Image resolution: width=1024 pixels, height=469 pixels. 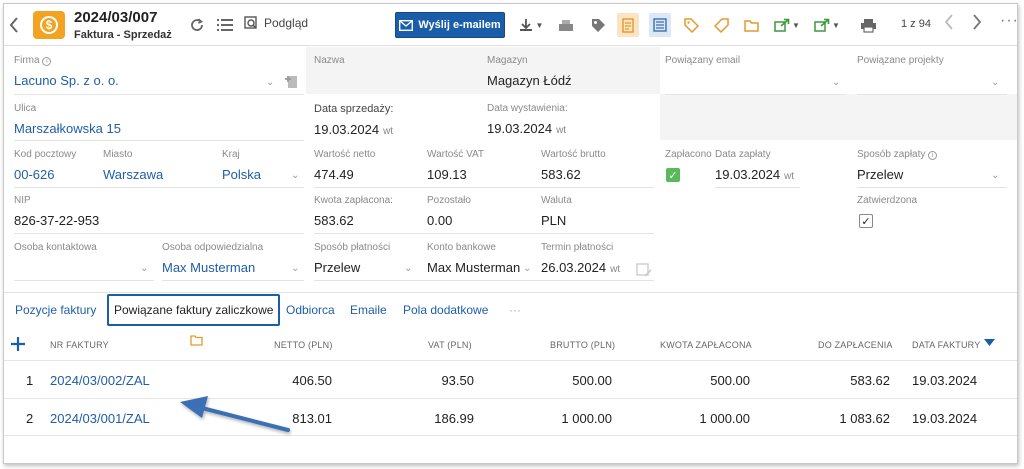 I want to click on ulica-value: Marszałkowska 15, so click(x=67, y=128).